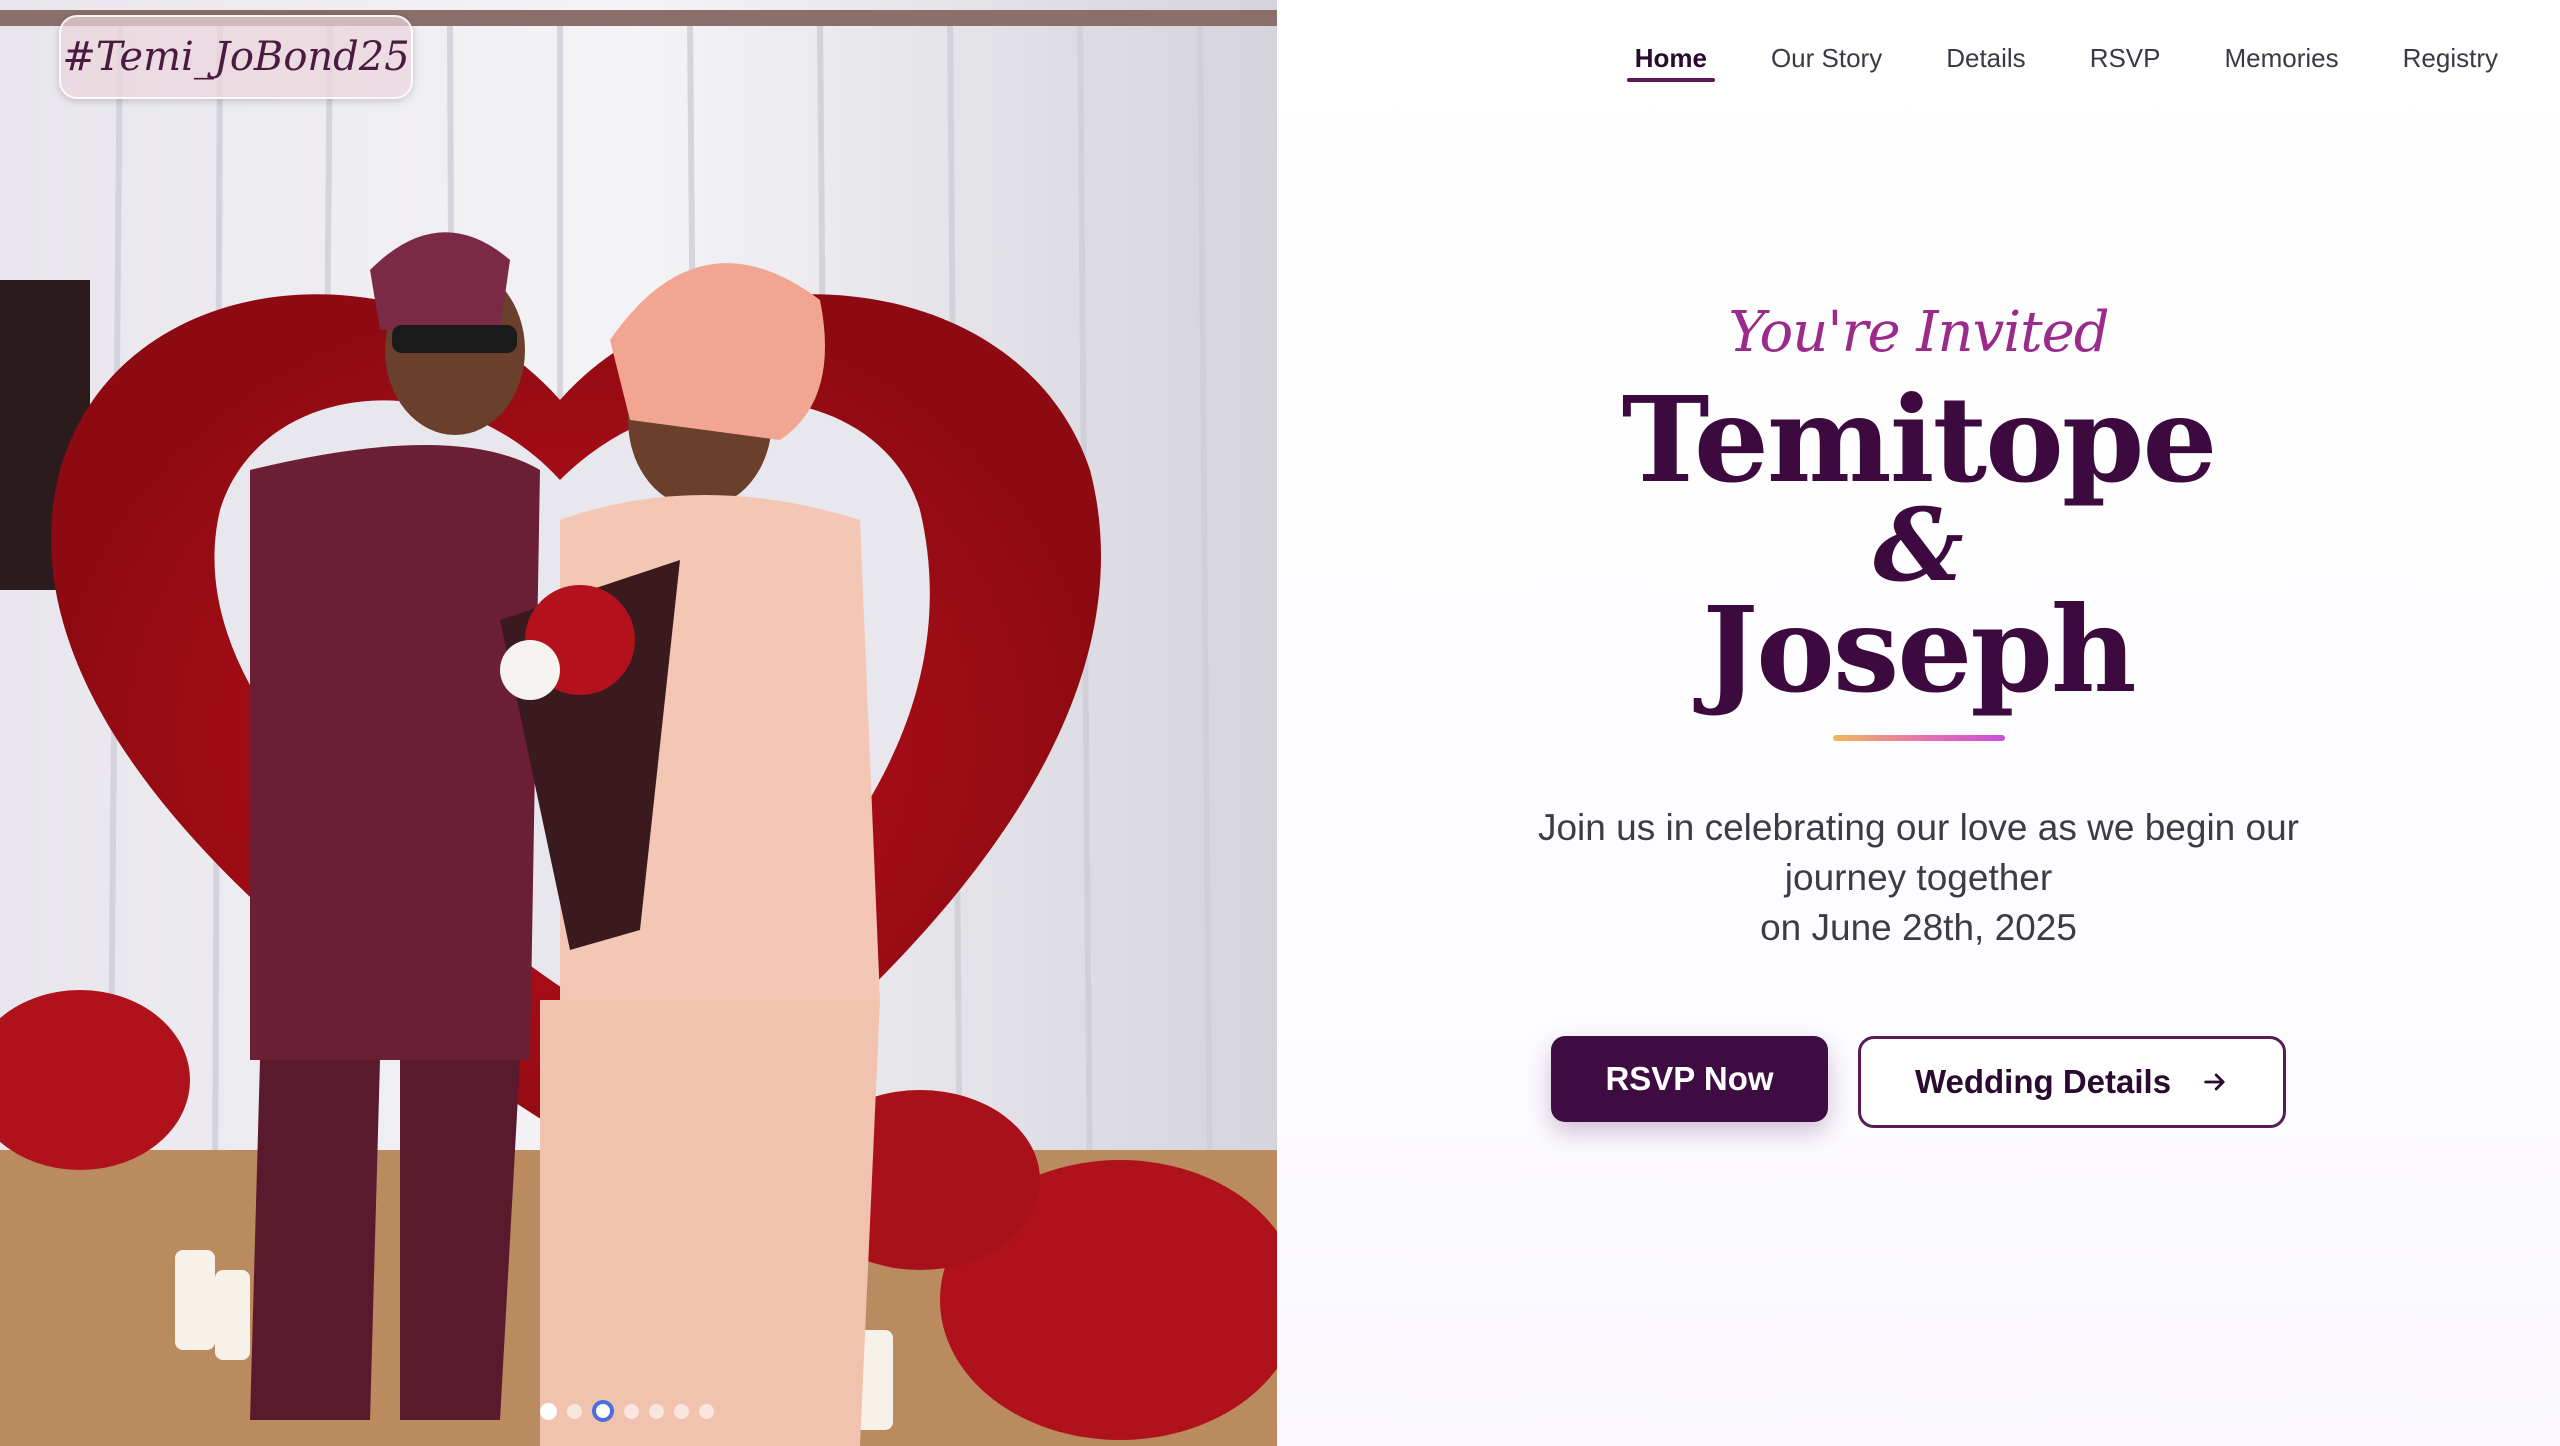  I want to click on partner-two-name: Joseph, so click(1919, 649).